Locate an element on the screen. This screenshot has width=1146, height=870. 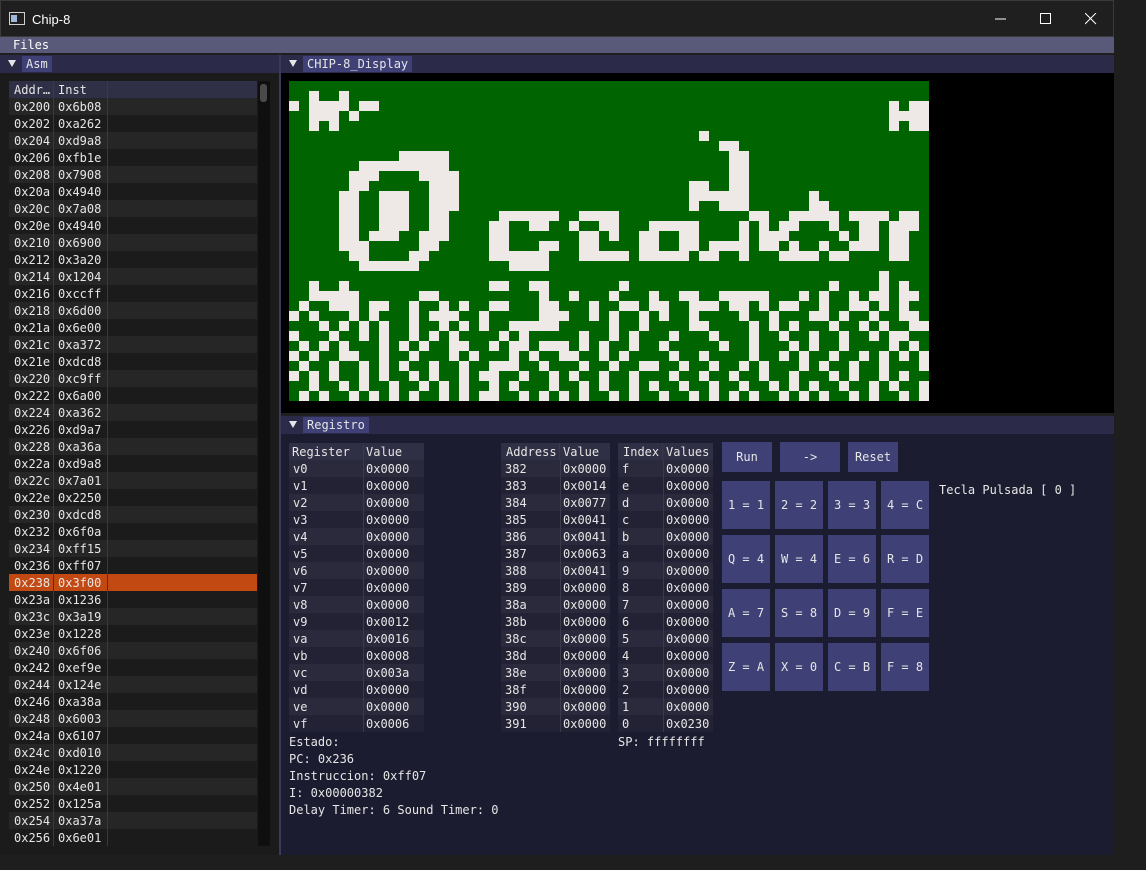
asm-row: 0x24a 0x6107 is located at coordinates (133, 735).